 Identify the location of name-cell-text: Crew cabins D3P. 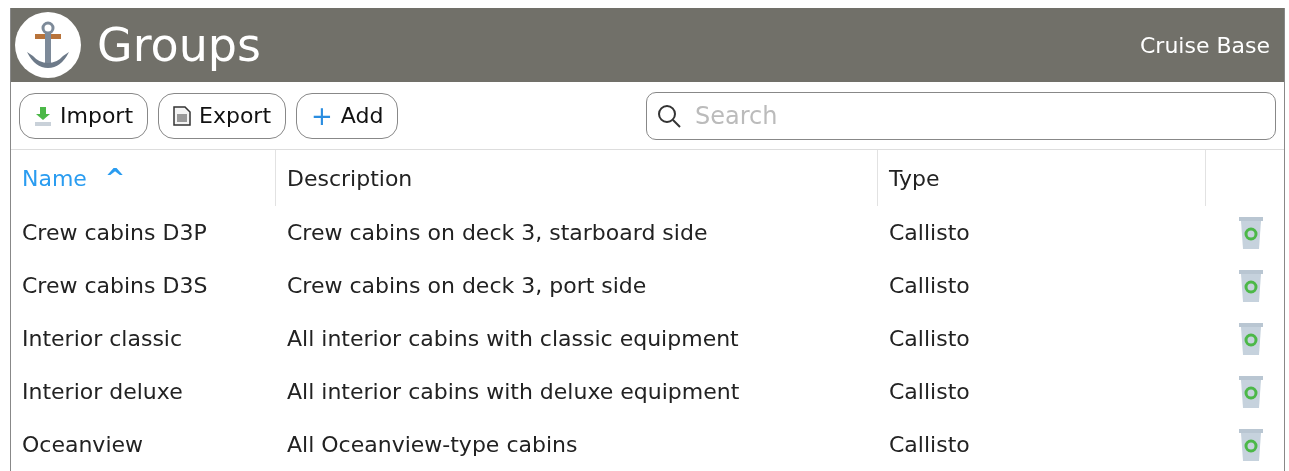
(114, 233).